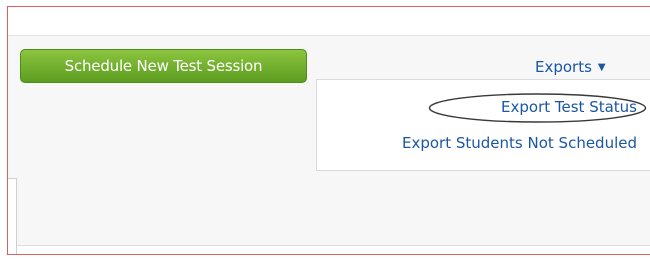 The height and width of the screenshot is (259, 650). I want to click on caret-down-icon: ▼, so click(601, 67).